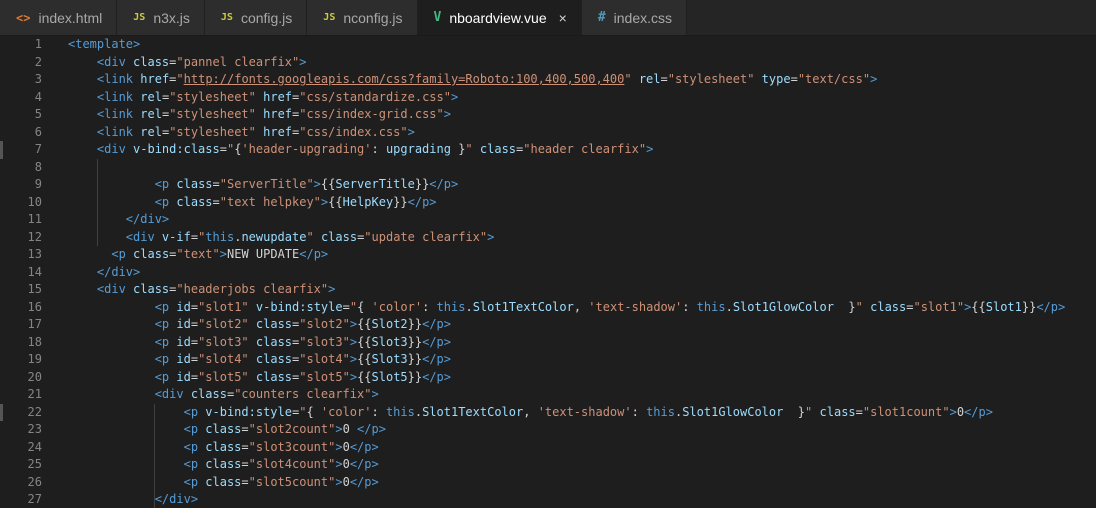  Describe the element at coordinates (548, 483) in the screenshot. I see `code-line: 26 <p class="slot5count">0</p>` at that location.